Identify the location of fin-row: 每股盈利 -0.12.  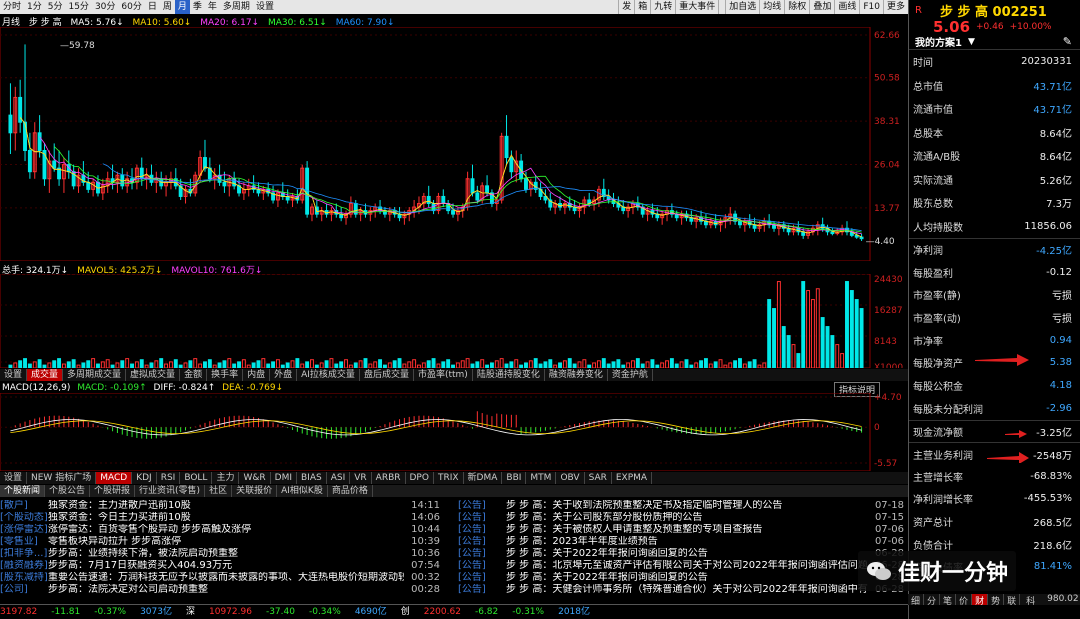
(994, 272).